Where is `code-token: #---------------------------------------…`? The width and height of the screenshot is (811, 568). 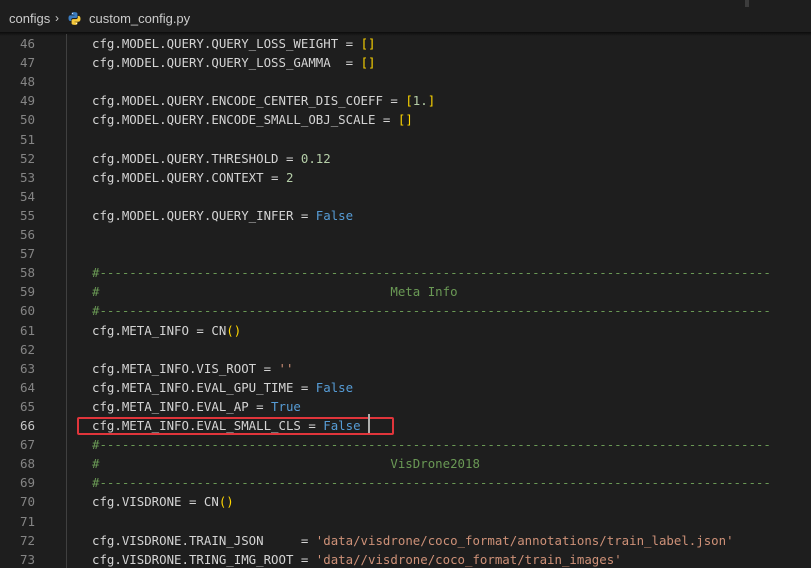 code-token: #---------------------------------------… is located at coordinates (431, 311).